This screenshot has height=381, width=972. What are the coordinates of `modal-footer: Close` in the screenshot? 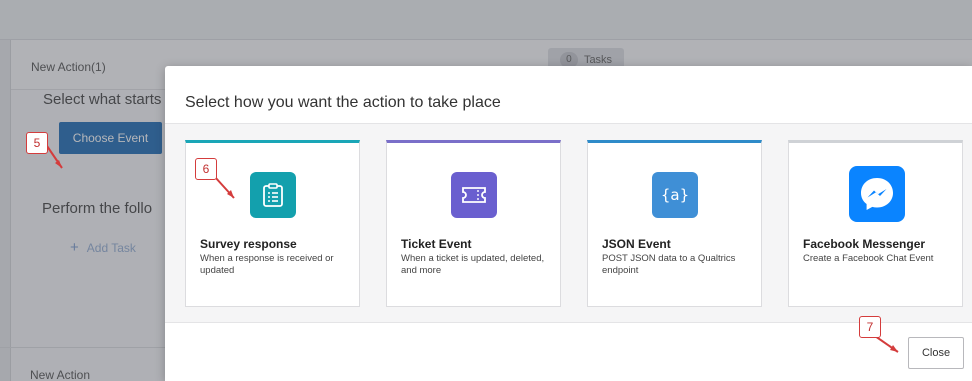 It's located at (568, 352).